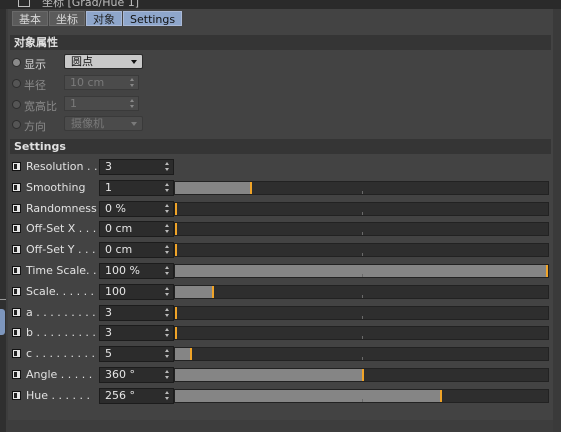 The height and width of the screenshot is (432, 561). Describe the element at coordinates (280, 125) in the screenshot. I see `direction-row: 方向 摄像机` at that location.